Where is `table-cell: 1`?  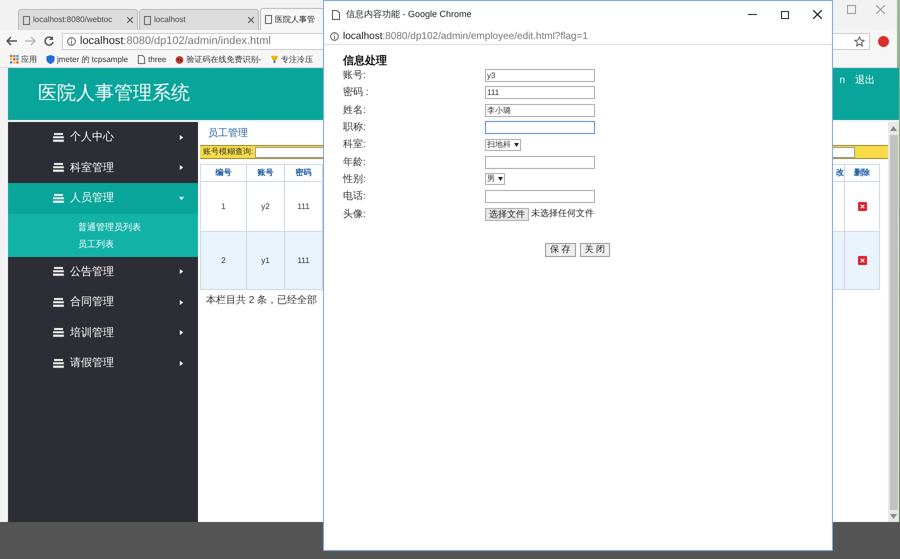 table-cell: 1 is located at coordinates (224, 207).